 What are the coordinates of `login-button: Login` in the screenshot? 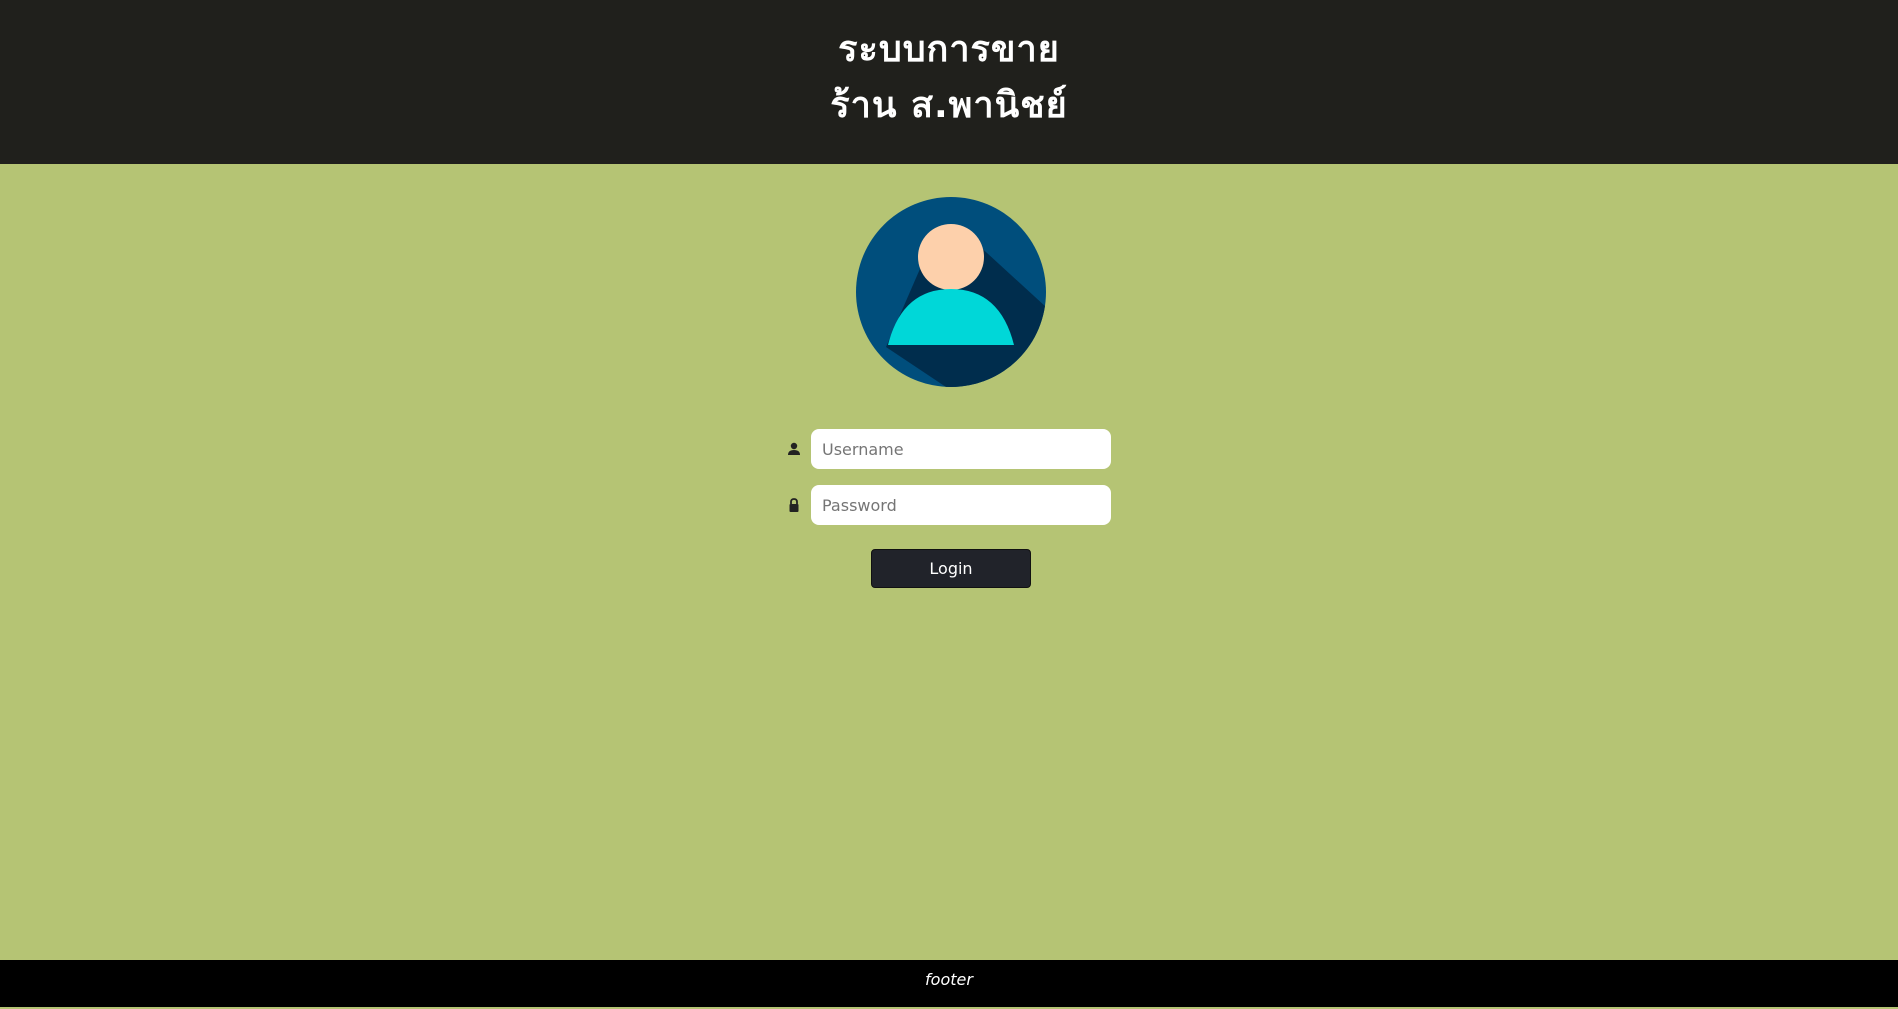 It's located at (951, 568).